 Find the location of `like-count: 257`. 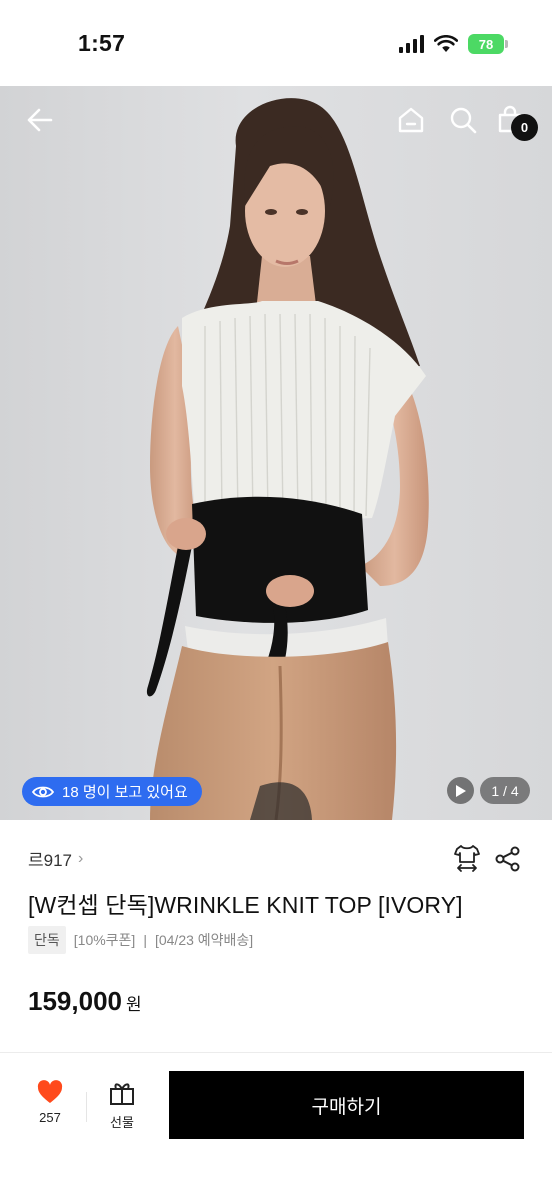

like-count: 257 is located at coordinates (50, 1117).